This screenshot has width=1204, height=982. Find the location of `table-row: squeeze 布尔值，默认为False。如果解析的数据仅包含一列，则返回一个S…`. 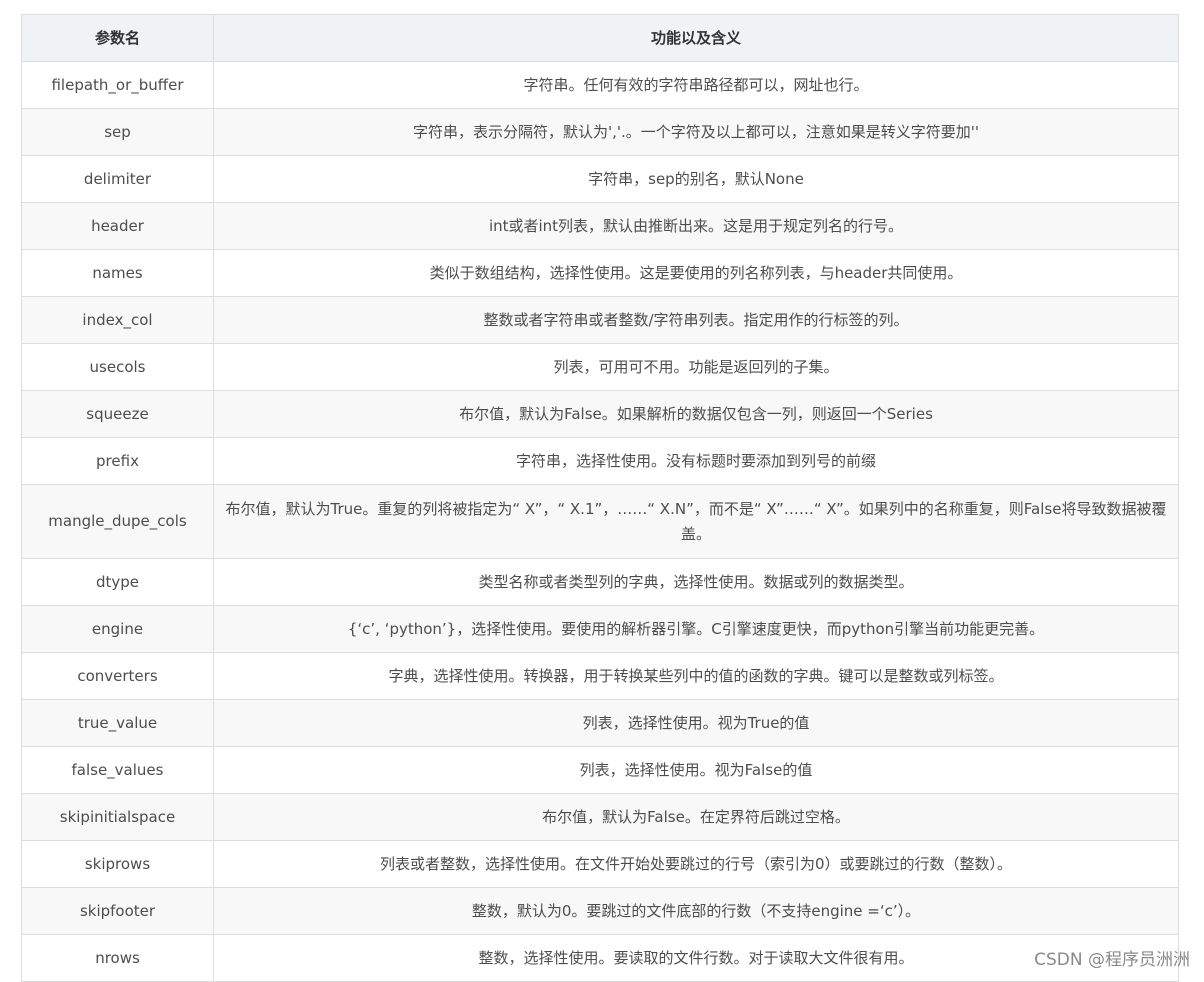

table-row: squeeze 布尔值，默认为False。如果解析的数据仅包含一列，则返回一个S… is located at coordinates (600, 414).